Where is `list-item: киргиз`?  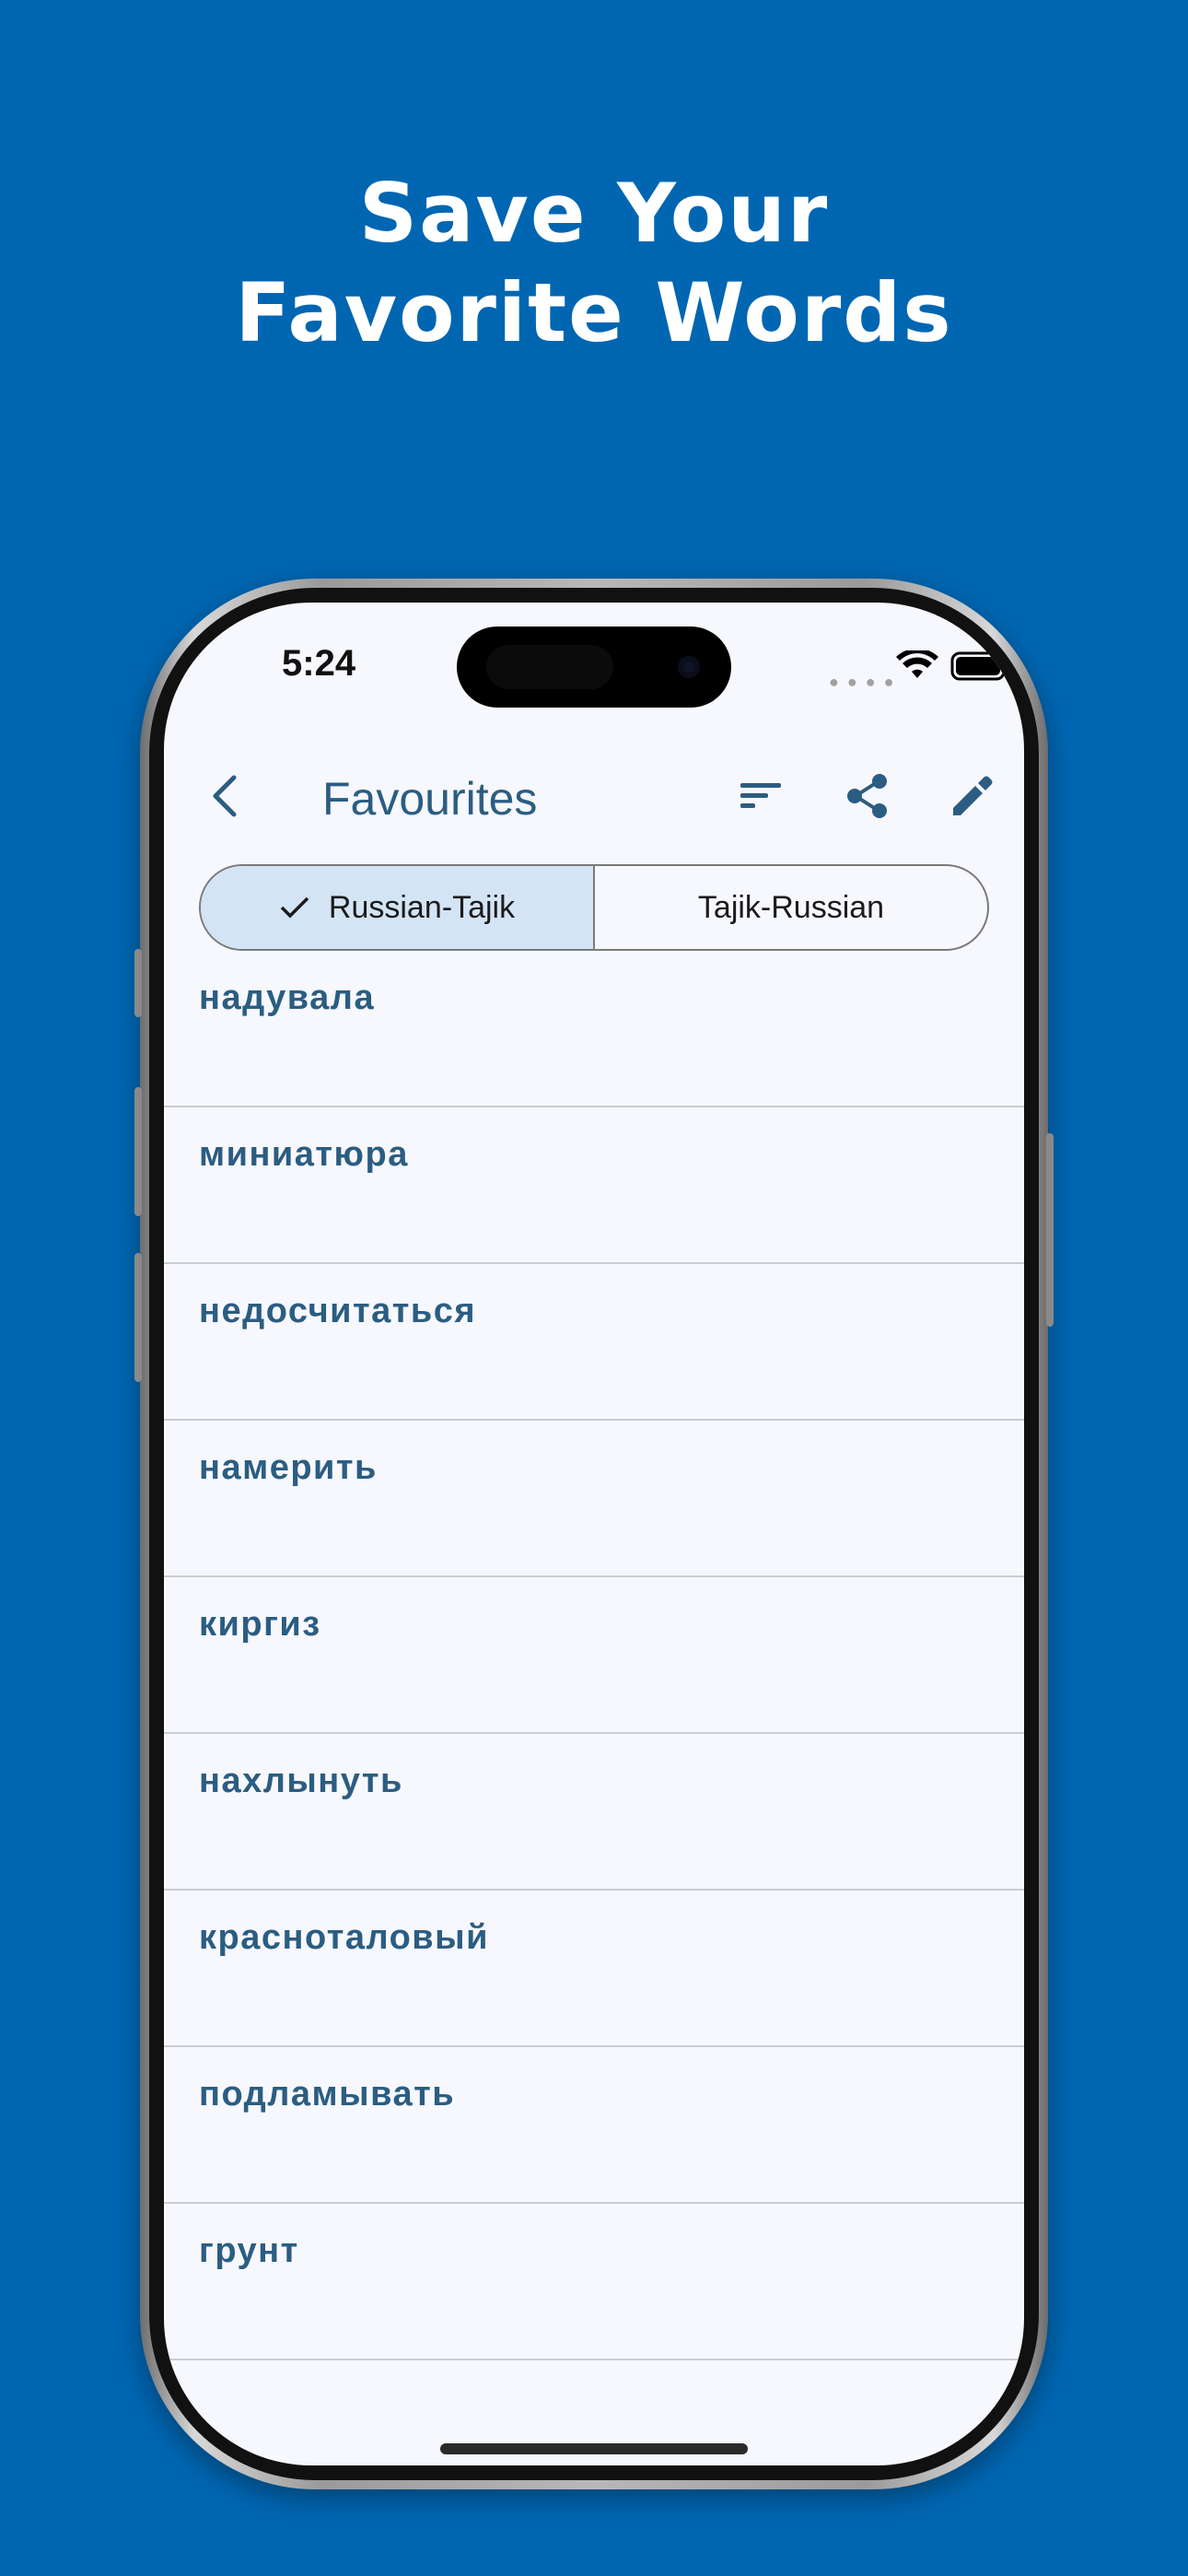 list-item: киргиз is located at coordinates (594, 1655).